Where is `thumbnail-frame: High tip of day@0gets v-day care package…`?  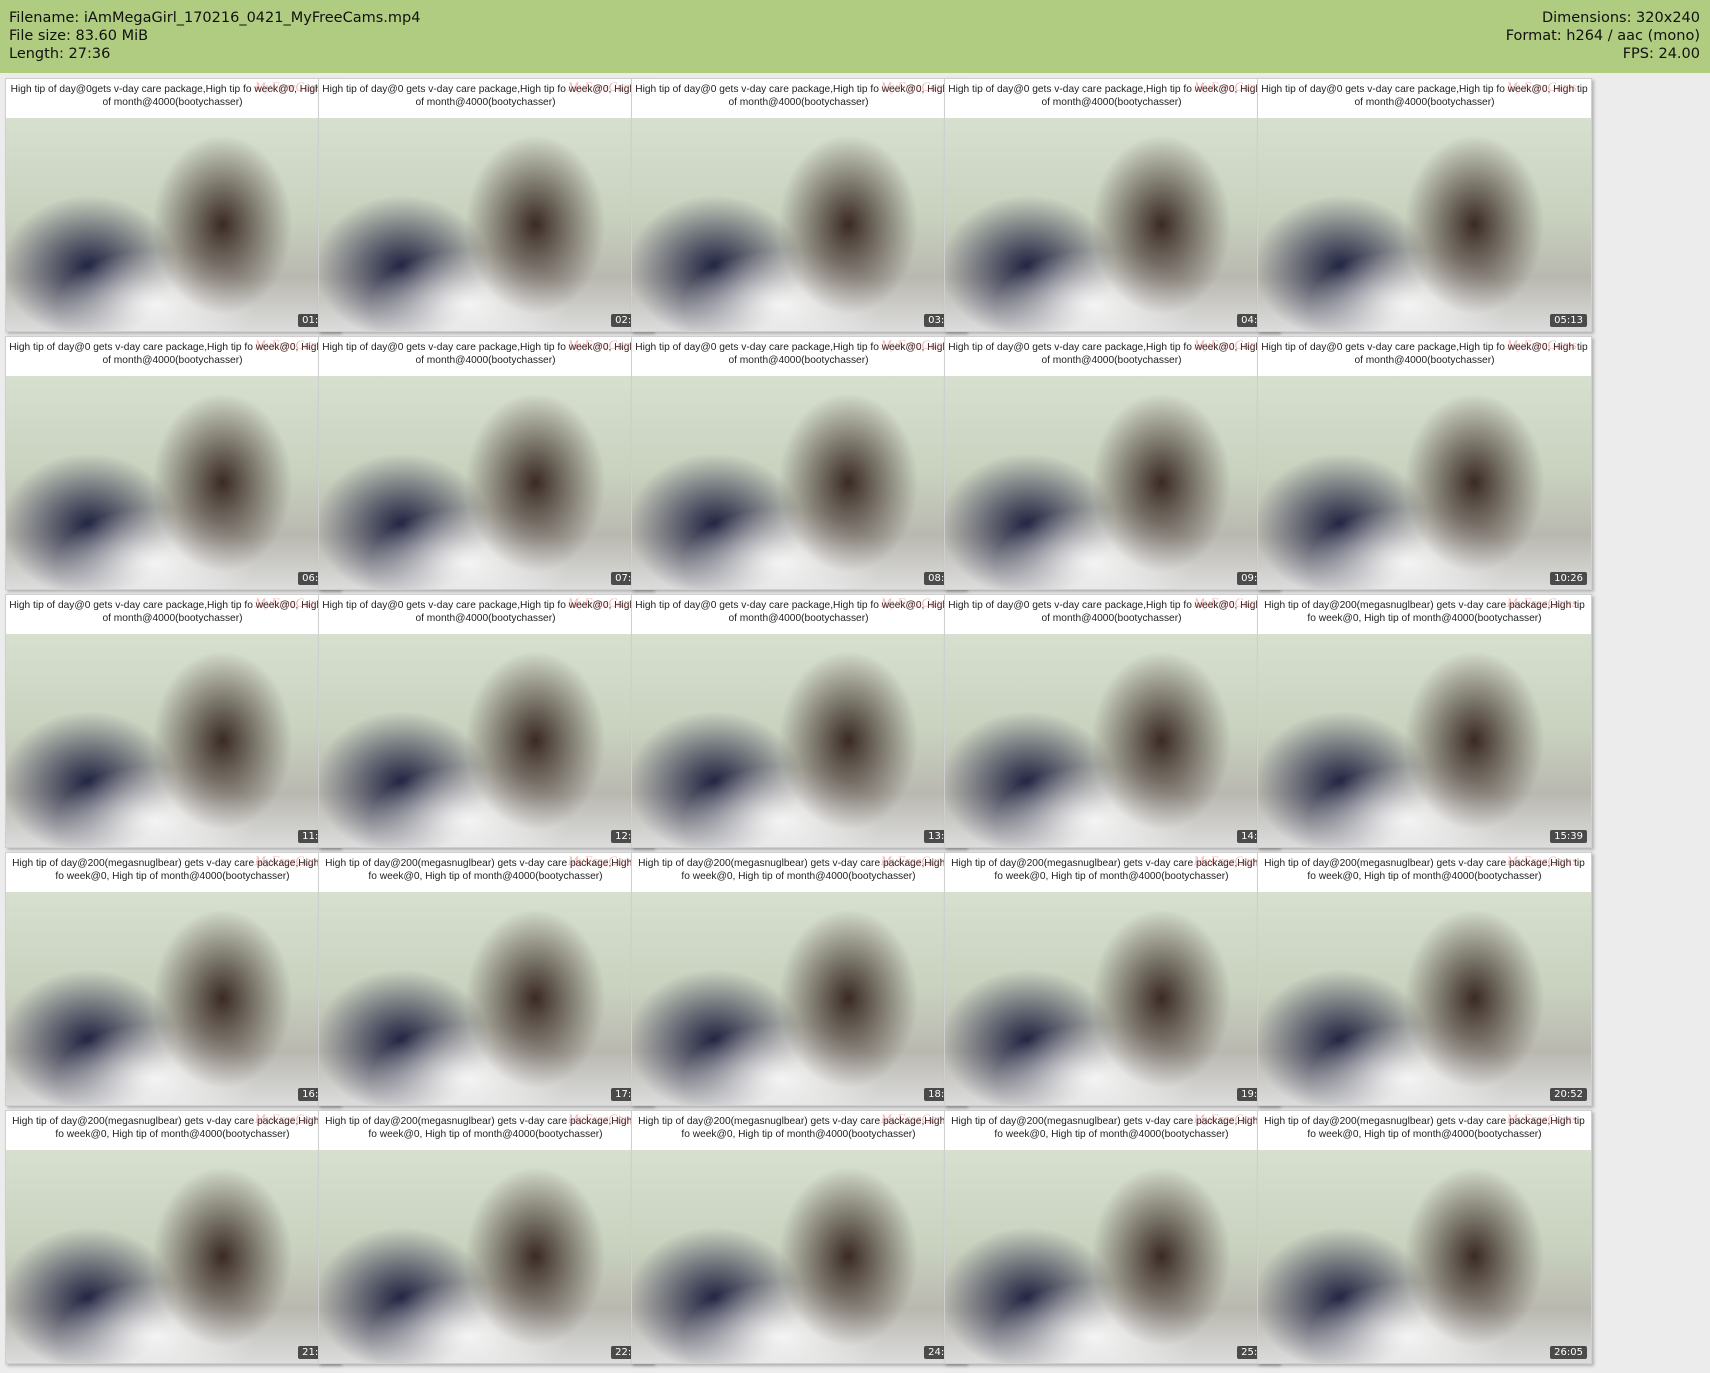 thumbnail-frame: High tip of day@0gets v-day care package… is located at coordinates (172, 205).